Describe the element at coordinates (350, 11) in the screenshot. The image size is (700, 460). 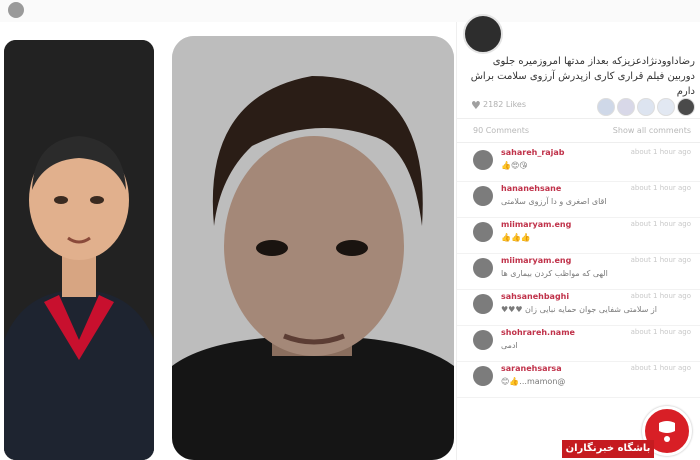
I see `top-bar` at that location.